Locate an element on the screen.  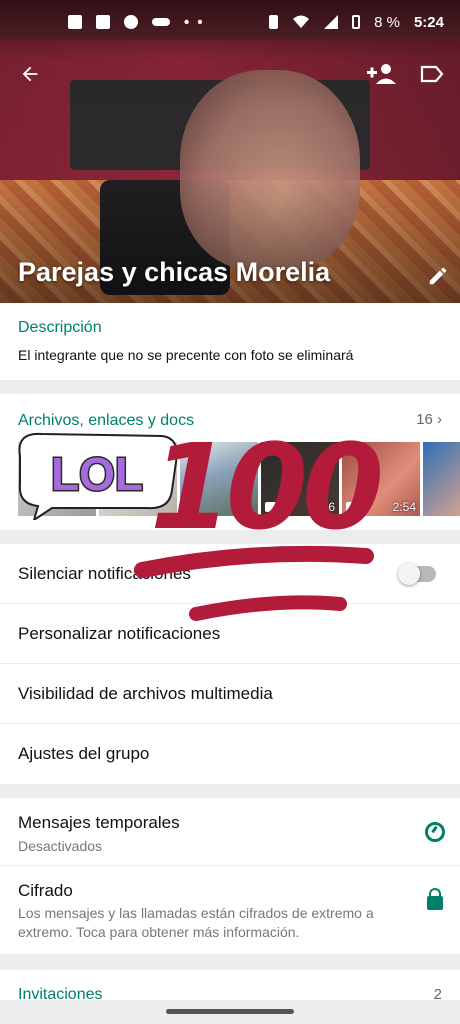
status-left: • • is located at coordinates (136, 22).